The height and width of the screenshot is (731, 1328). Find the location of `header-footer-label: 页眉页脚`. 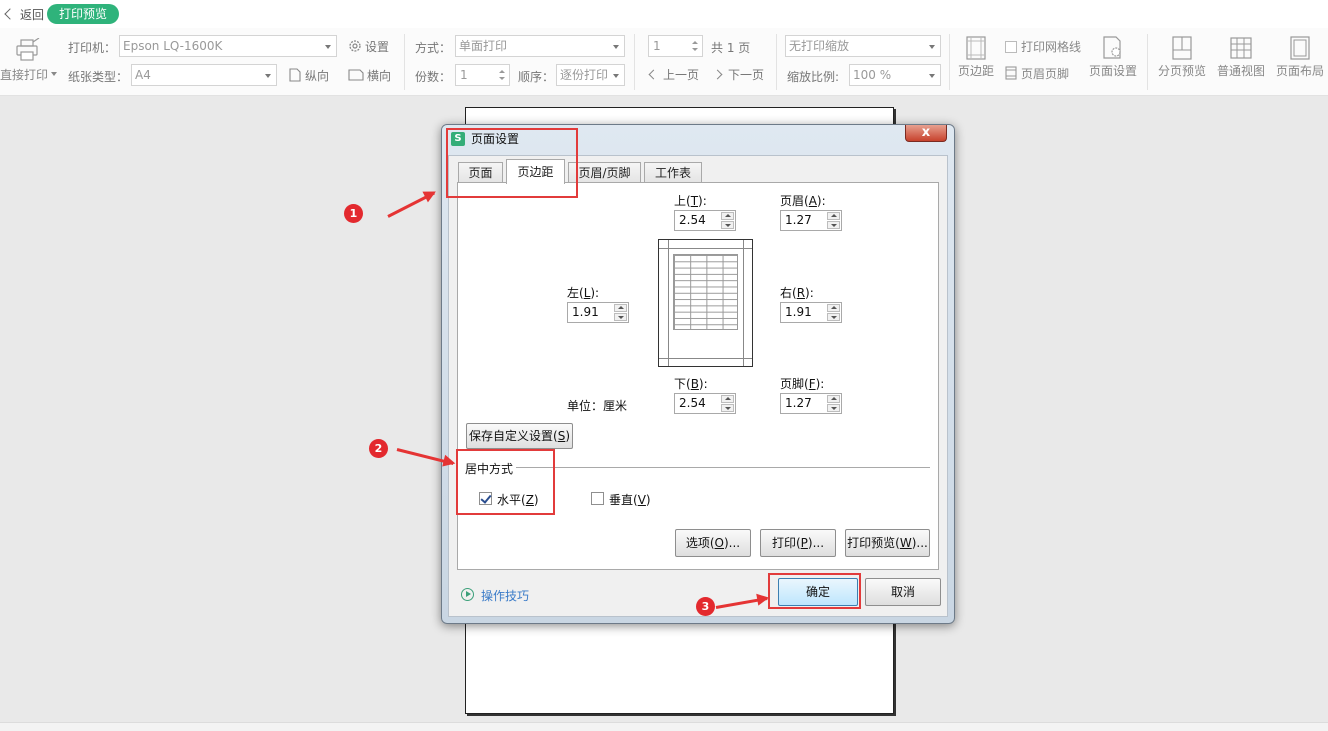

header-footer-label: 页眉页脚 is located at coordinates (1045, 74).